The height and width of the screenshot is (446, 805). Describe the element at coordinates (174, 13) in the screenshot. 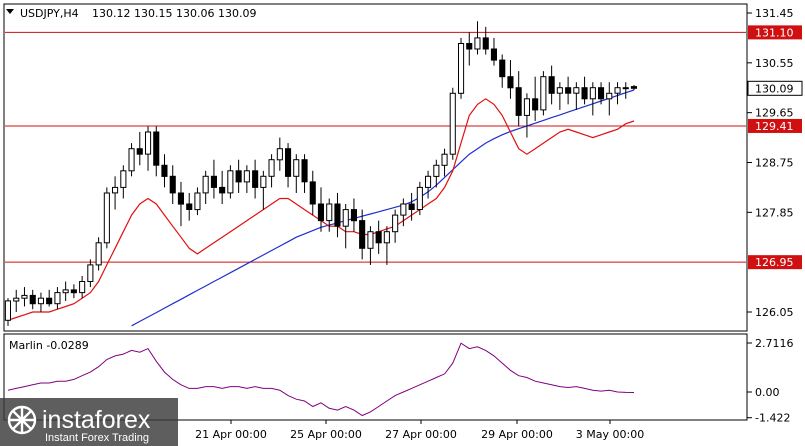

I see `ohlc-readout: 130.12 130.15 130.06 130.09` at that location.